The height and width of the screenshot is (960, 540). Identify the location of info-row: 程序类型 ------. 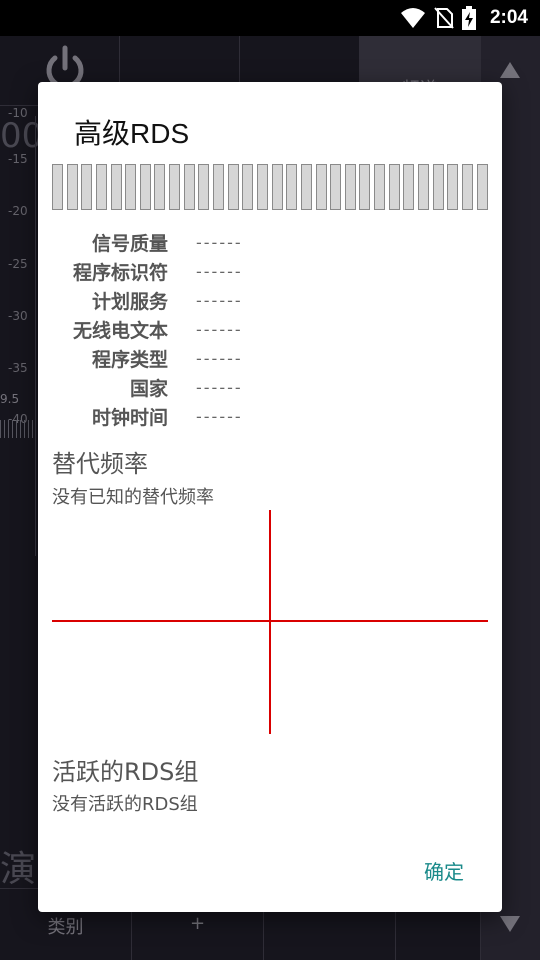
(270, 358).